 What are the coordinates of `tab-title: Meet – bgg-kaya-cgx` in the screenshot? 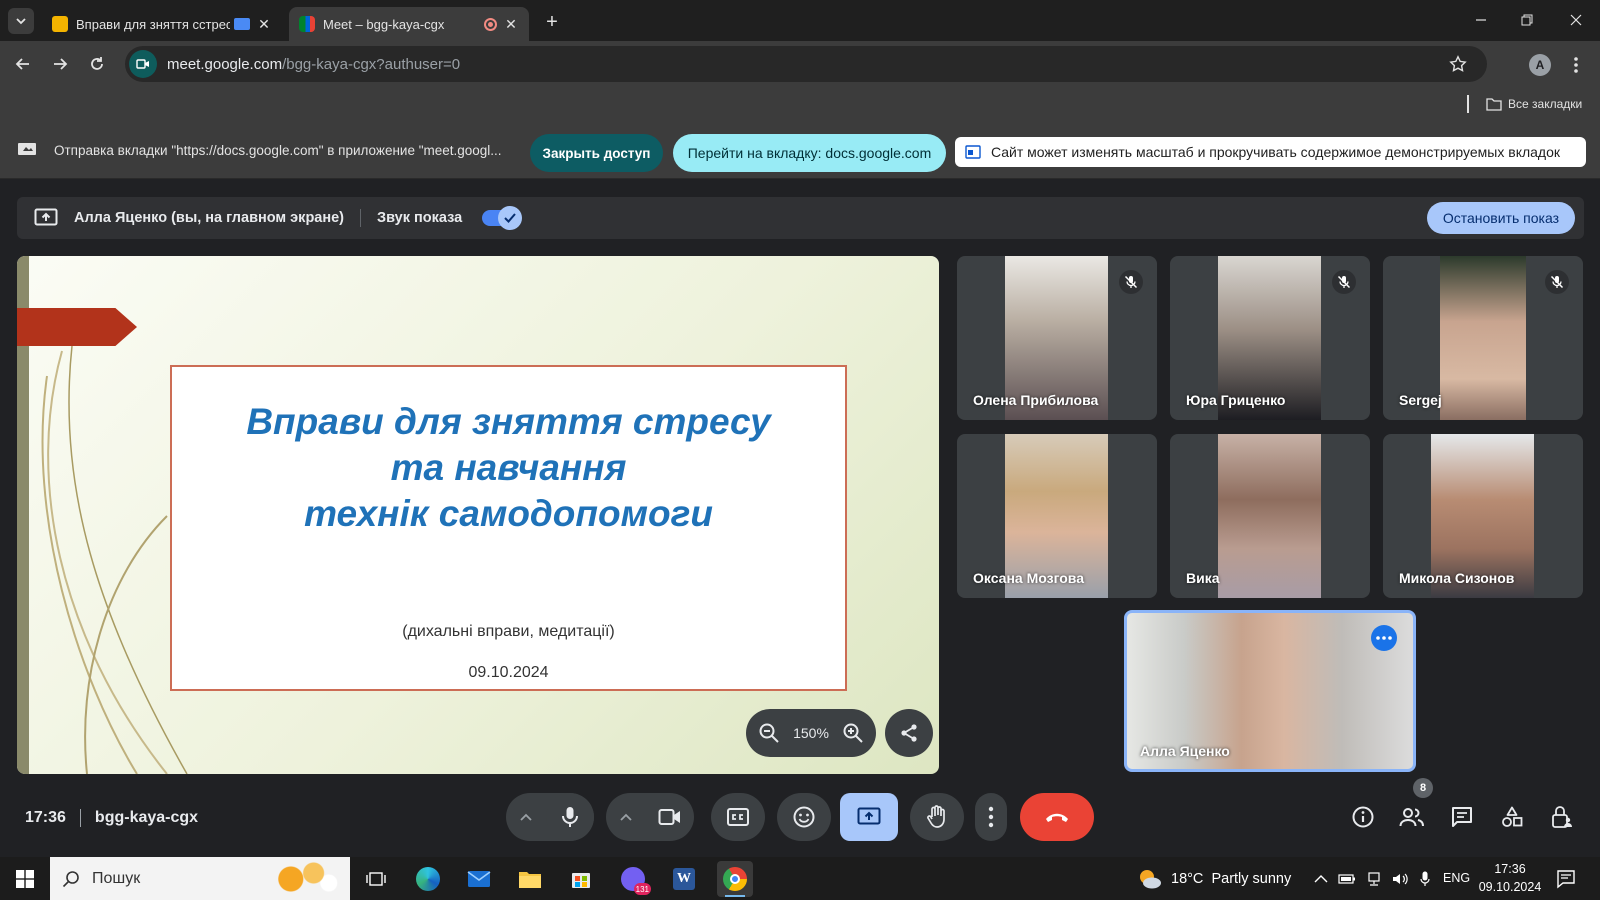 It's located at (384, 24).